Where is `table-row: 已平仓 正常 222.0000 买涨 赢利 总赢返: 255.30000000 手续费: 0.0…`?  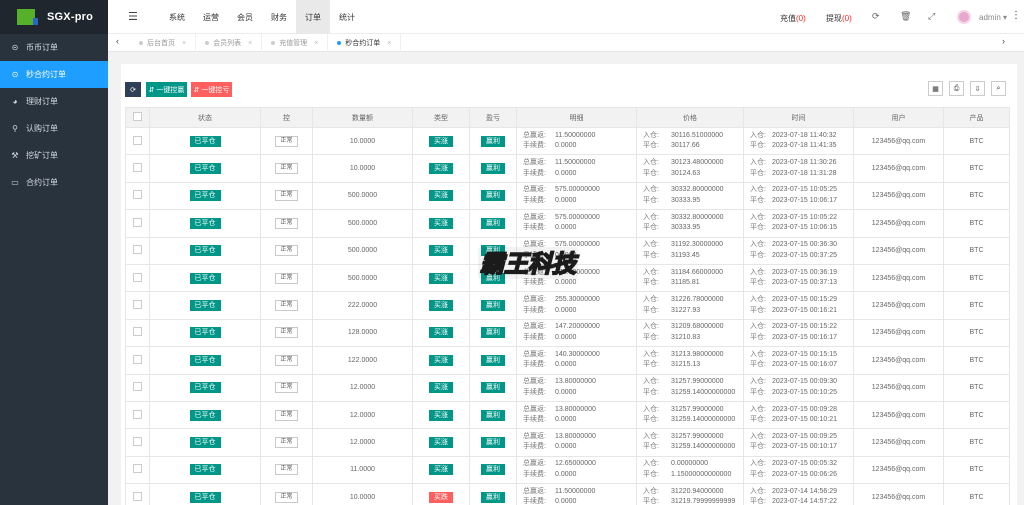 table-row: 已平仓 正常 222.0000 买涨 赢利 总赢返: 255.30000000 手续费: 0.0… is located at coordinates (567, 305).